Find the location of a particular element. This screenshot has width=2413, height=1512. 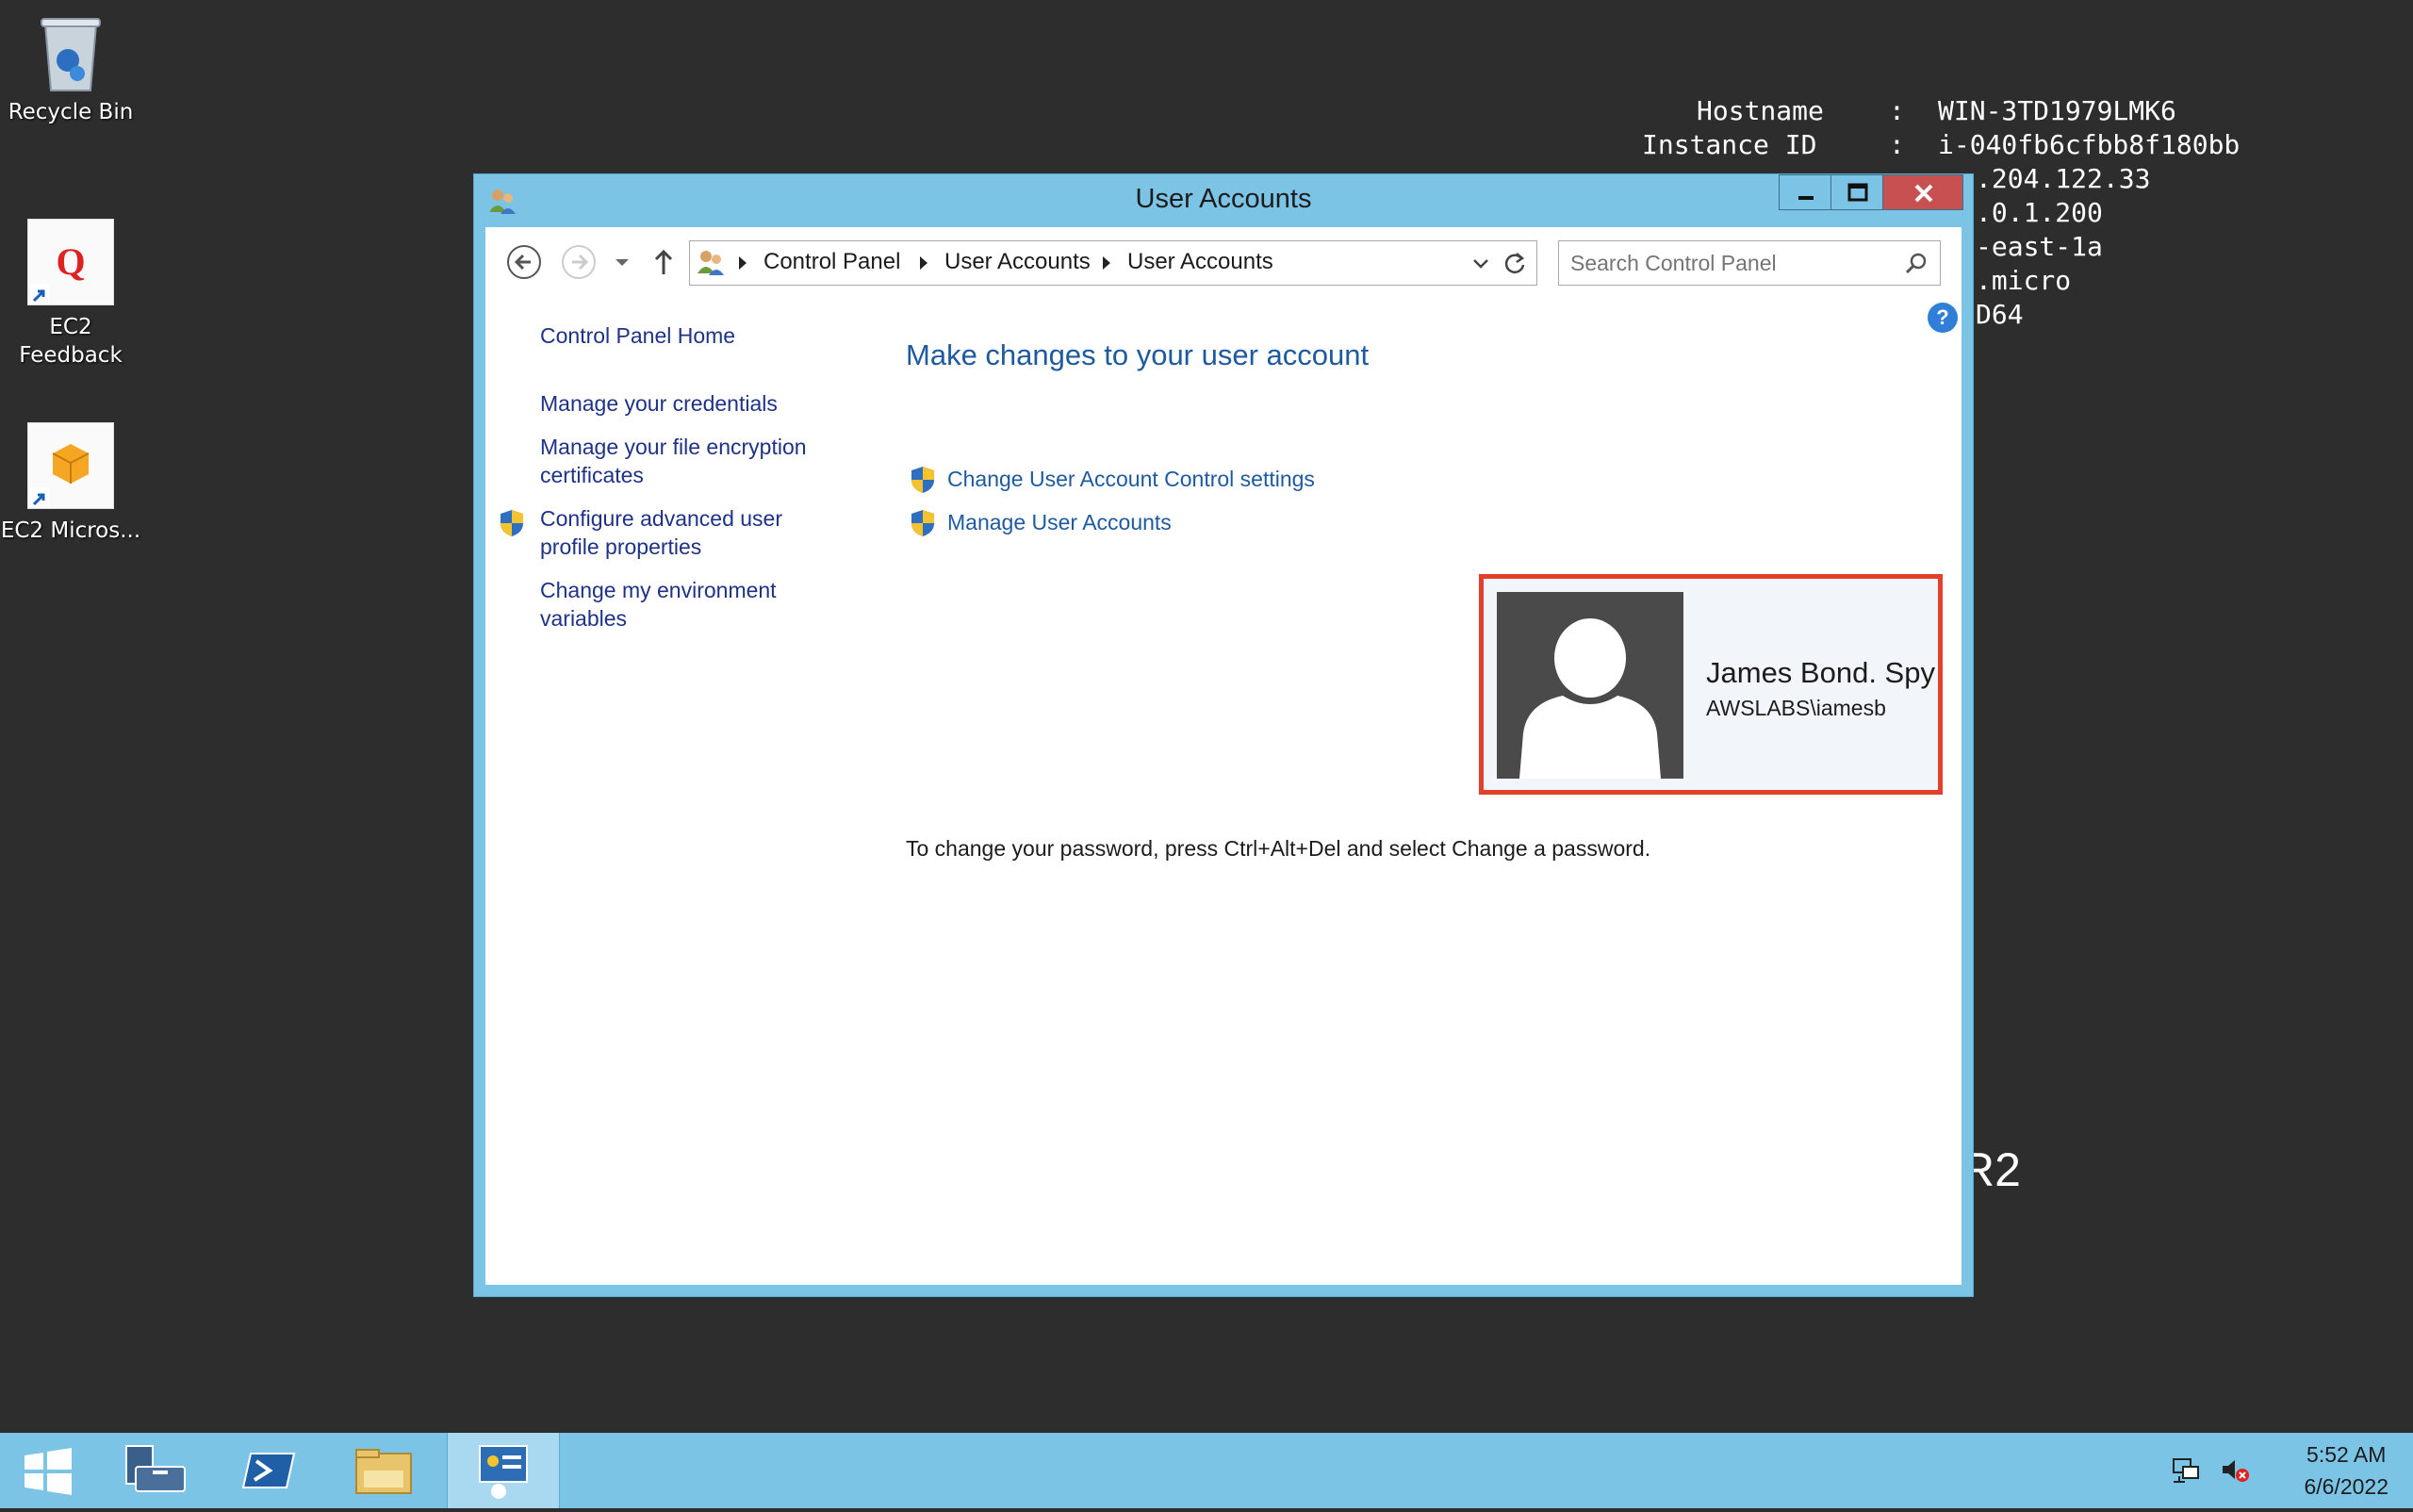

clock-date: 6/6/2022 is located at coordinates (2346, 1486).